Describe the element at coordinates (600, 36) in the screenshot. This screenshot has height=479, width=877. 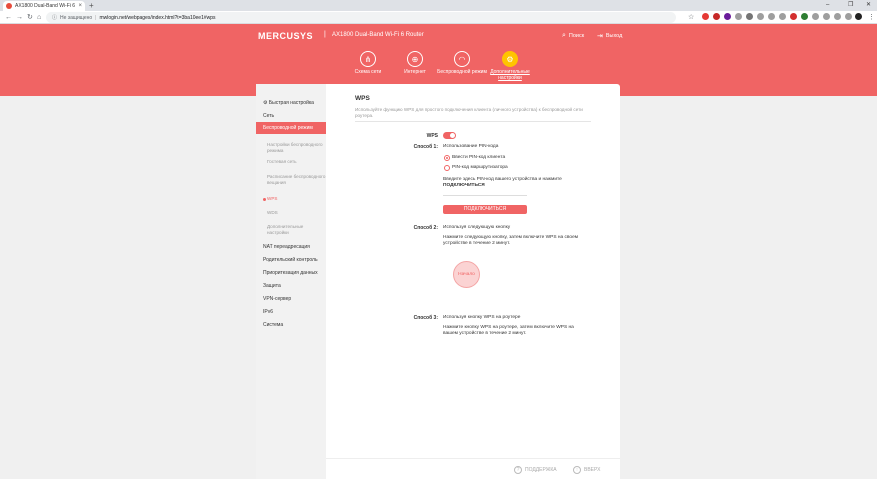
I see `logout-icon: ⇥` at that location.